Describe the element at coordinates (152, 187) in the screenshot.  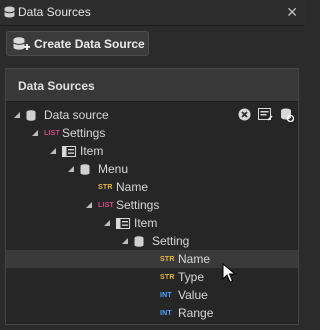
I see `tree-row-name: STR Name` at that location.